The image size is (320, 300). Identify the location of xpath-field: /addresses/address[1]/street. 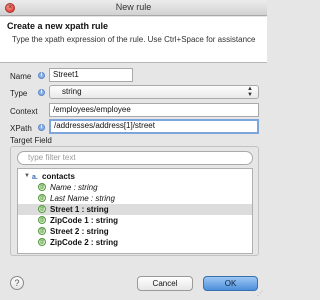
(154, 126).